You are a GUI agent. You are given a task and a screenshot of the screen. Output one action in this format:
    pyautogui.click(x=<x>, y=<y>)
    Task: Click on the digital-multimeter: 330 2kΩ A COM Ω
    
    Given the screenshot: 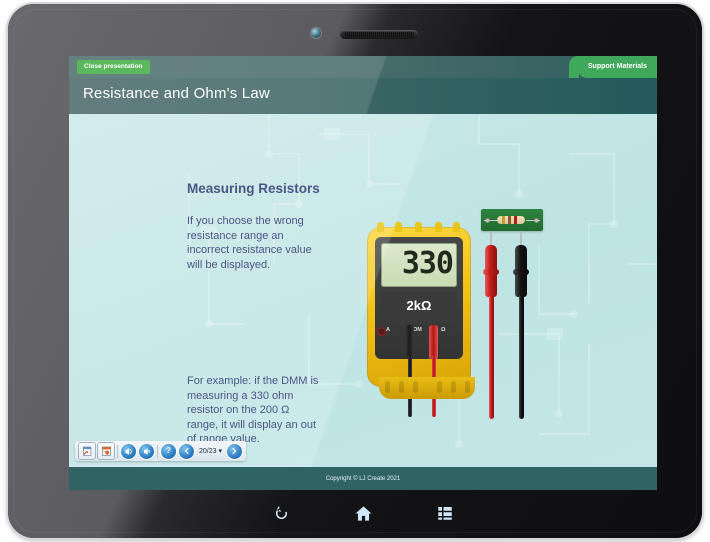 What is the action you would take?
    pyautogui.click(x=421, y=319)
    